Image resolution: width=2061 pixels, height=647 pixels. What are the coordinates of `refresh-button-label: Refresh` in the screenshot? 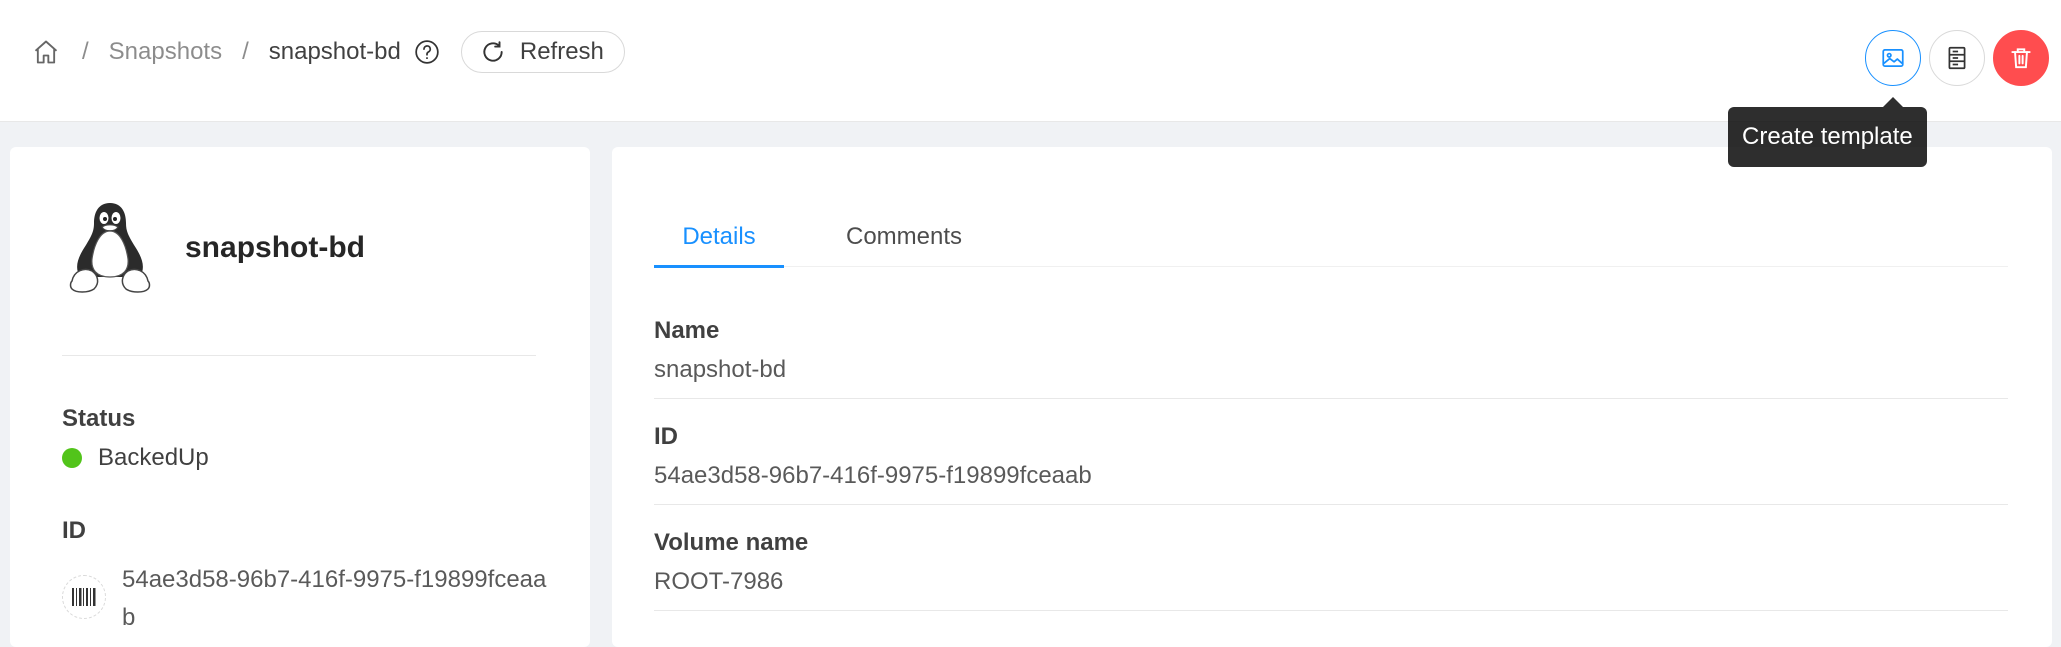 It's located at (561, 51).